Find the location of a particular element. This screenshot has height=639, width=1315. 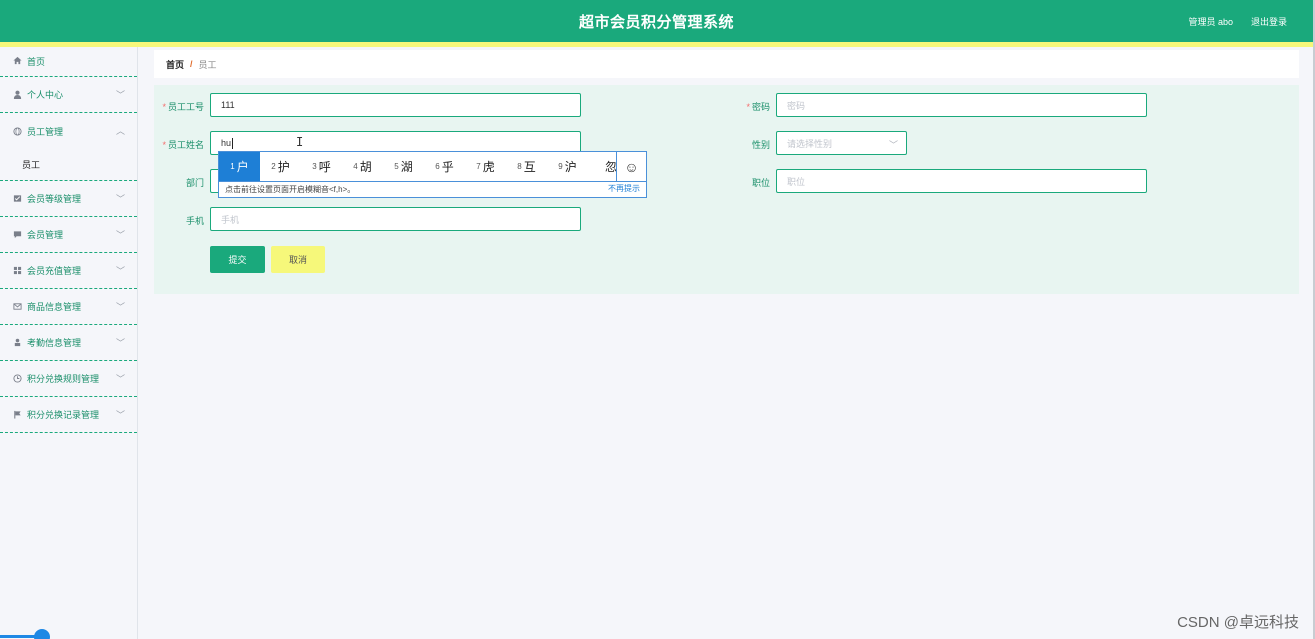

ime-candidate-list: 1户 2护 3呼 4胡 5湖 6乎 7虎 8互 9沪 忽 is located at coordinates (418, 166).